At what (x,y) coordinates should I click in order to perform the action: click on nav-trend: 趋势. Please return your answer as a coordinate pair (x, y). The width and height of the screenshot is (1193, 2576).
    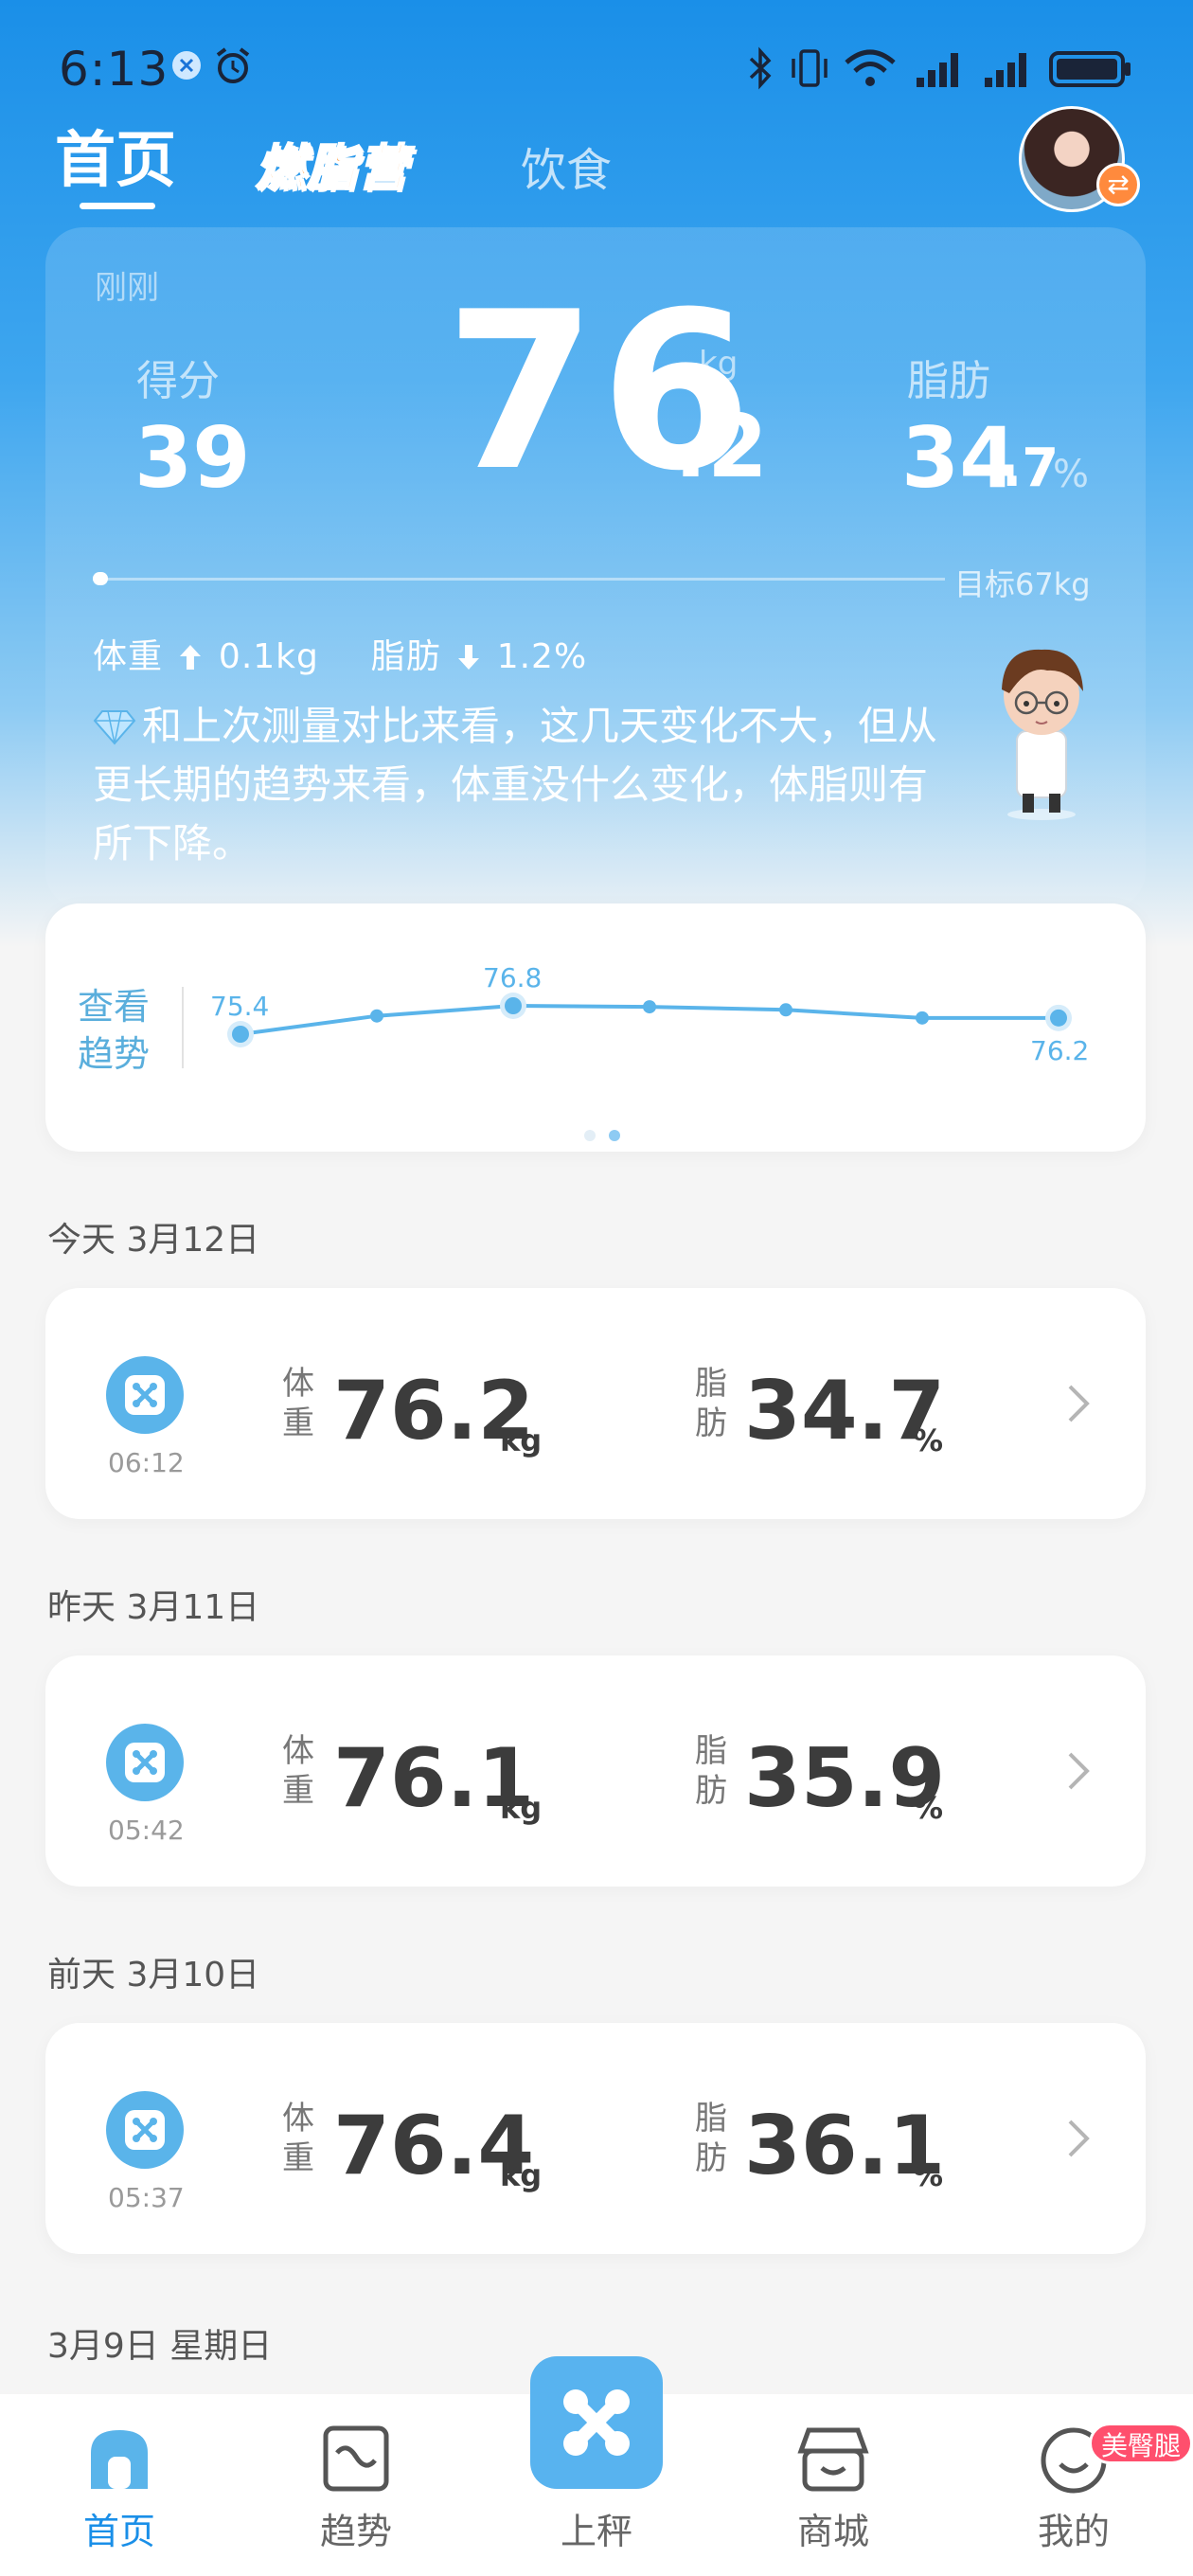
    Looking at the image, I should click on (356, 2488).